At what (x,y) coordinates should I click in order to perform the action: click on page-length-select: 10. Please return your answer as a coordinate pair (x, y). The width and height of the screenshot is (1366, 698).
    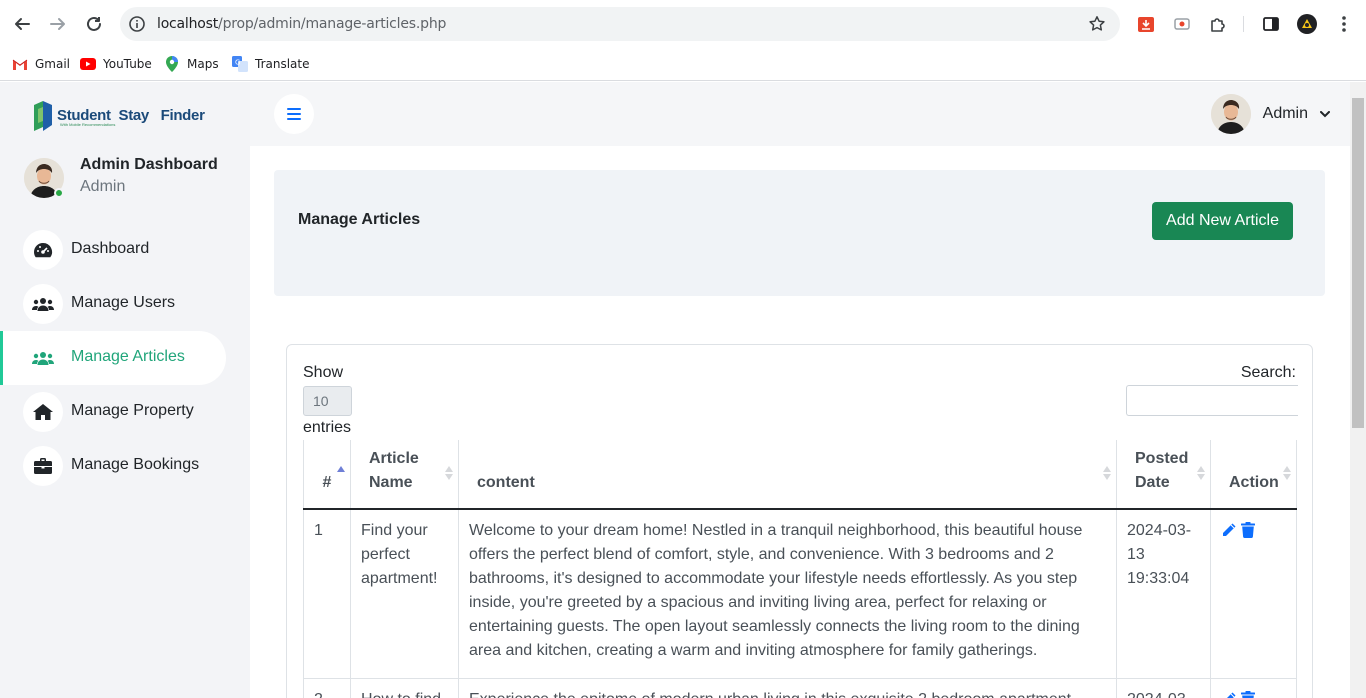
    Looking at the image, I should click on (327, 401).